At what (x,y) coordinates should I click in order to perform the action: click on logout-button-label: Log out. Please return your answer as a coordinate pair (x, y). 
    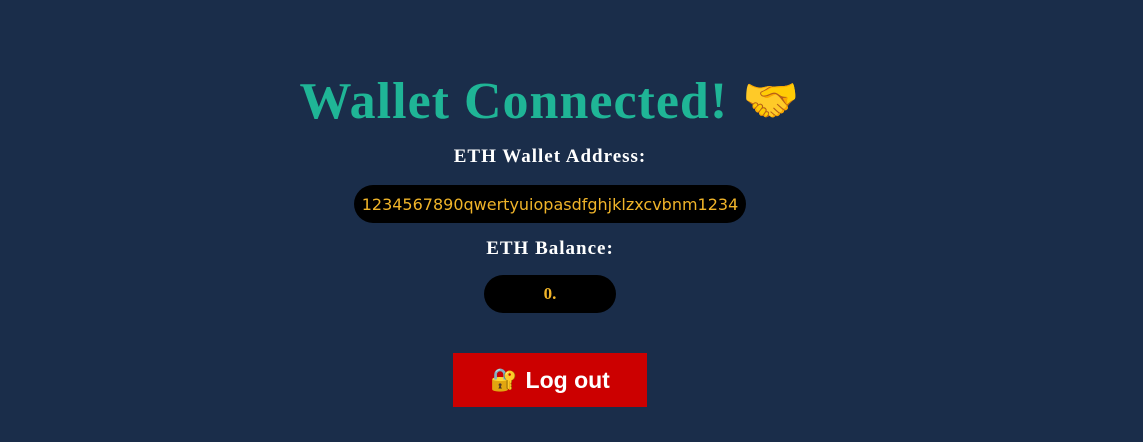
    Looking at the image, I should click on (567, 379).